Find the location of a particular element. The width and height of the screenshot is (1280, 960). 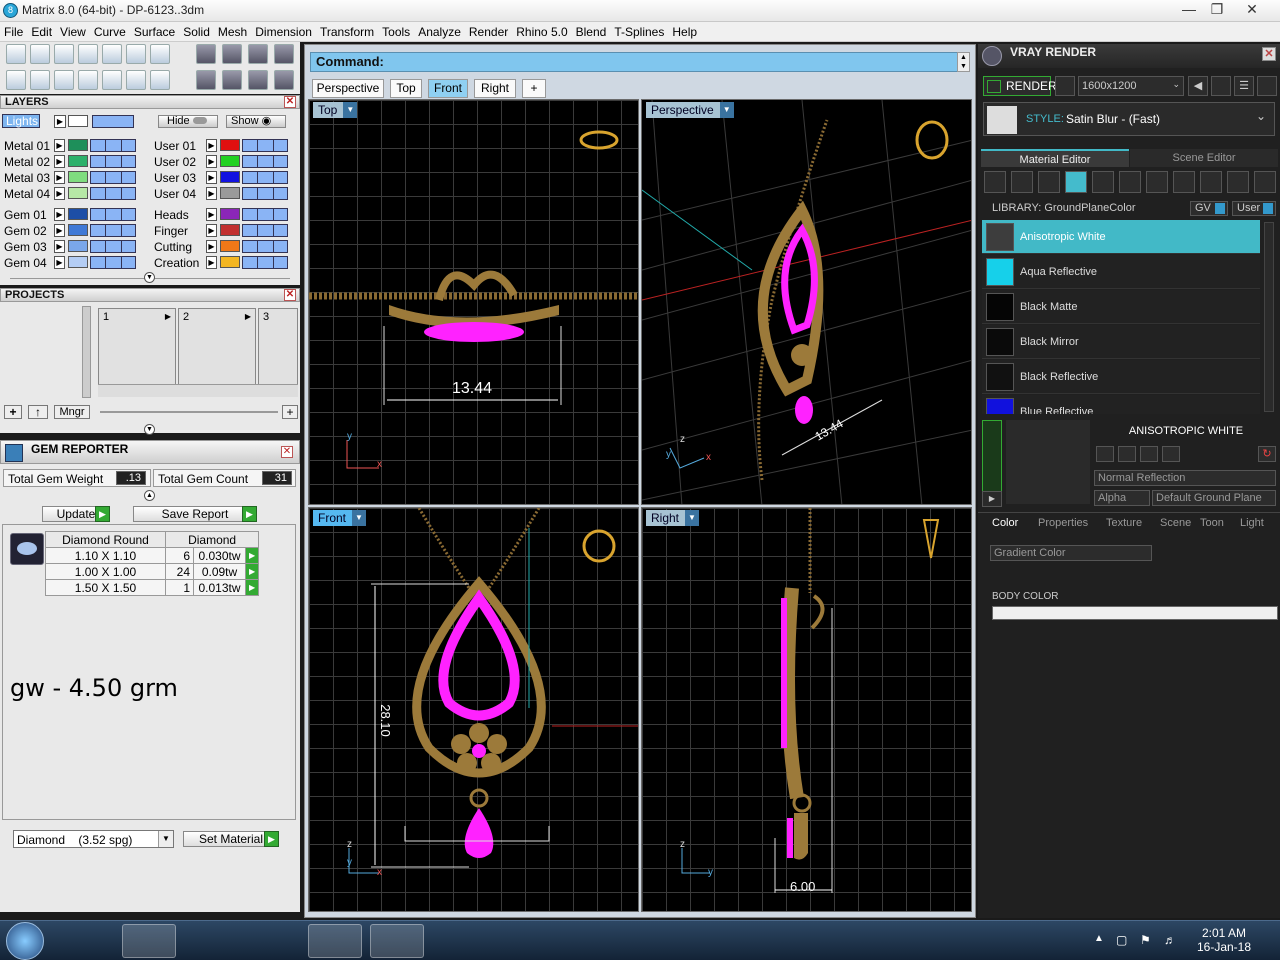

menu-mesh: Mesh is located at coordinates (232, 30).